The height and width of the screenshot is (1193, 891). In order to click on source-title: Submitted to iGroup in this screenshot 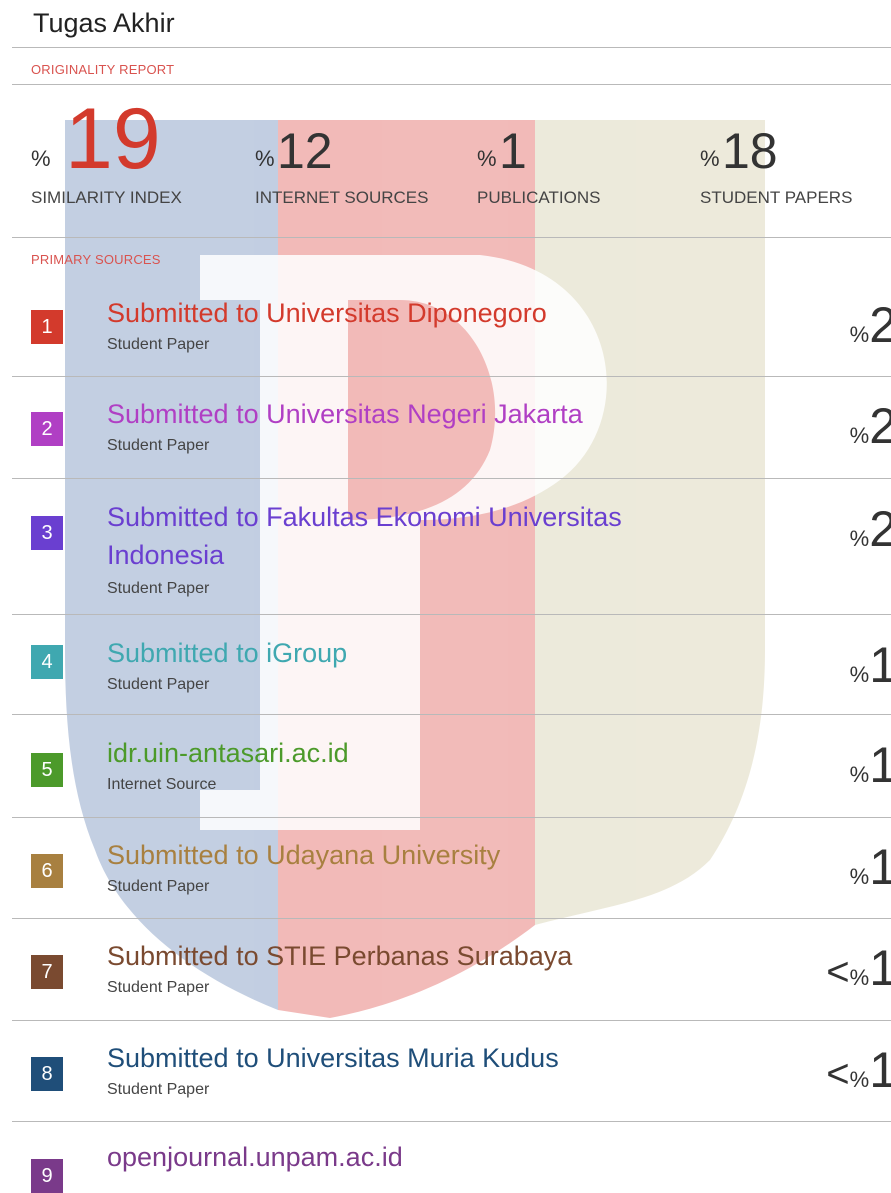, I will do `click(427, 653)`.